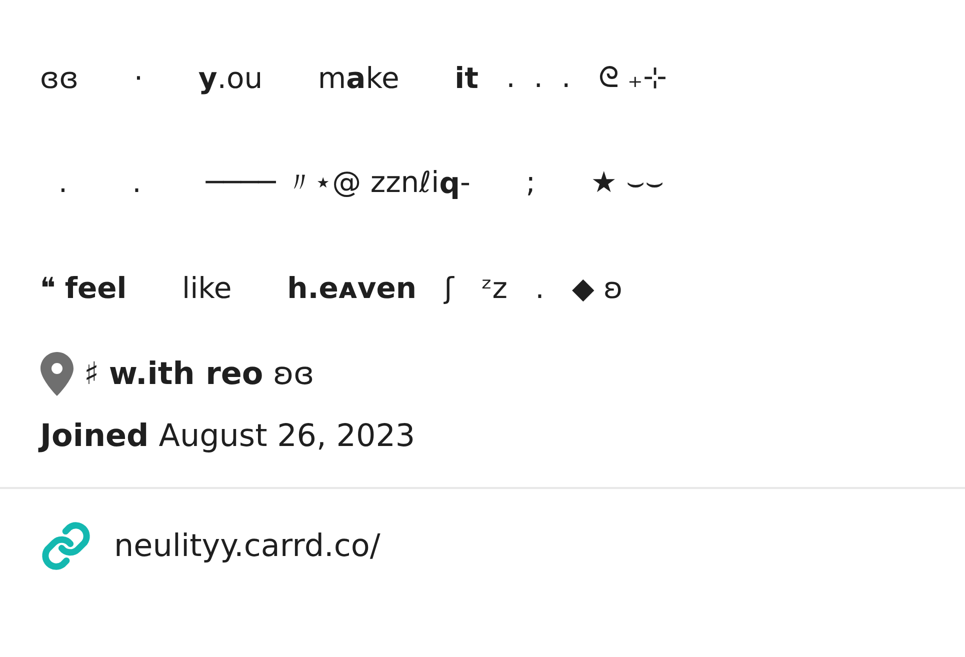  I want to click on joined-label: Joined, so click(94, 436).